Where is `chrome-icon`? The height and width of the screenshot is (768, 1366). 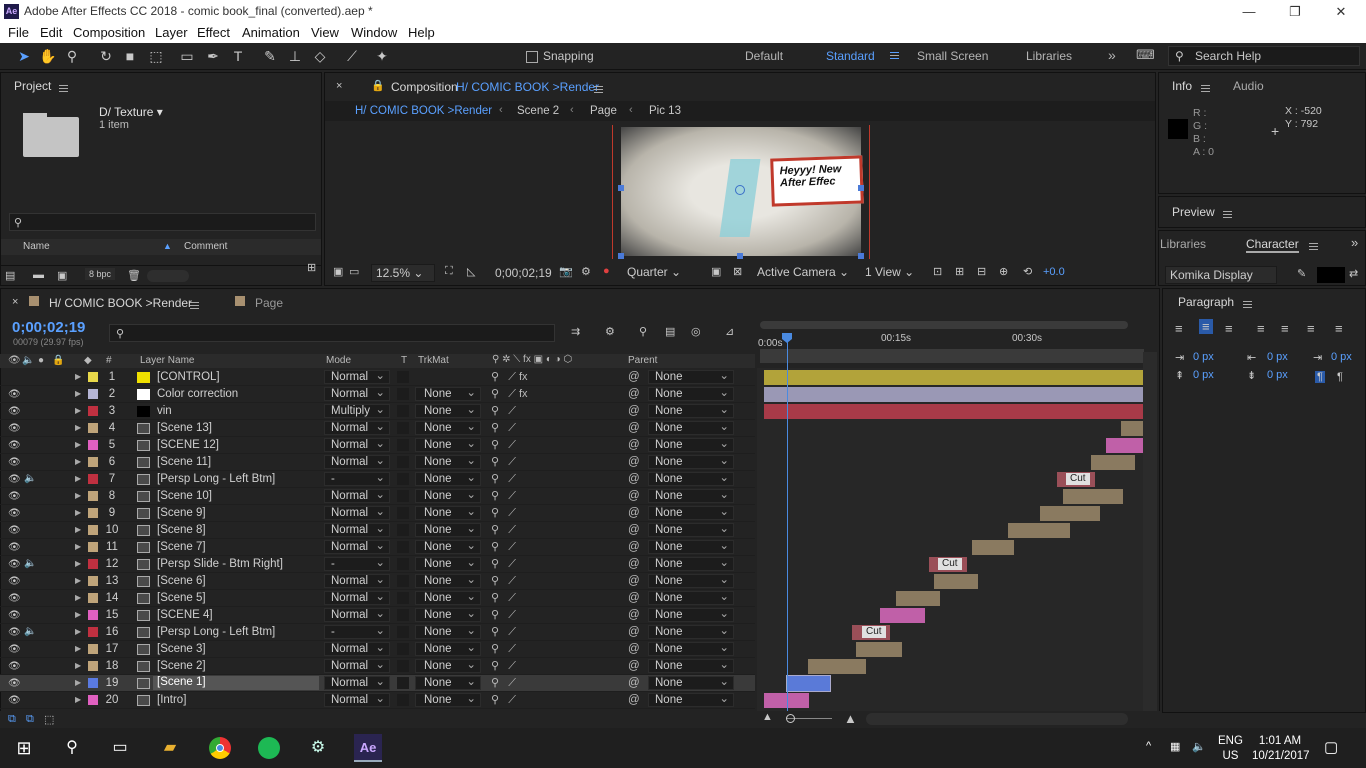
chrome-icon is located at coordinates (220, 748).